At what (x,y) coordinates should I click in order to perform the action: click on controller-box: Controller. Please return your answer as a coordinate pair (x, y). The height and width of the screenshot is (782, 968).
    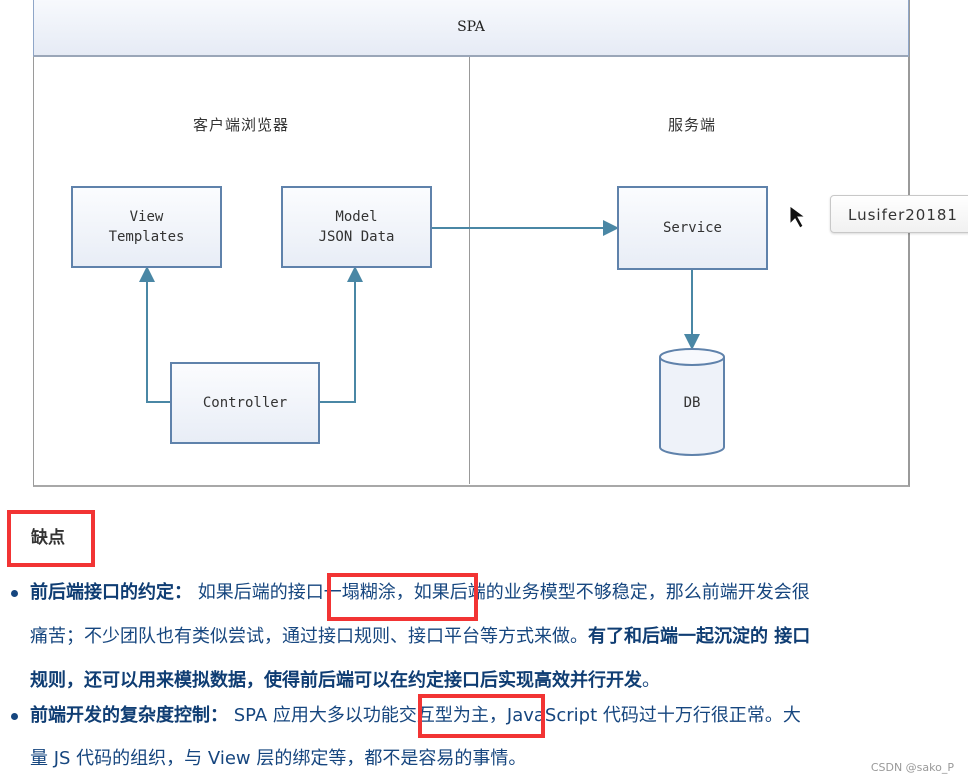
    Looking at the image, I should click on (245, 403).